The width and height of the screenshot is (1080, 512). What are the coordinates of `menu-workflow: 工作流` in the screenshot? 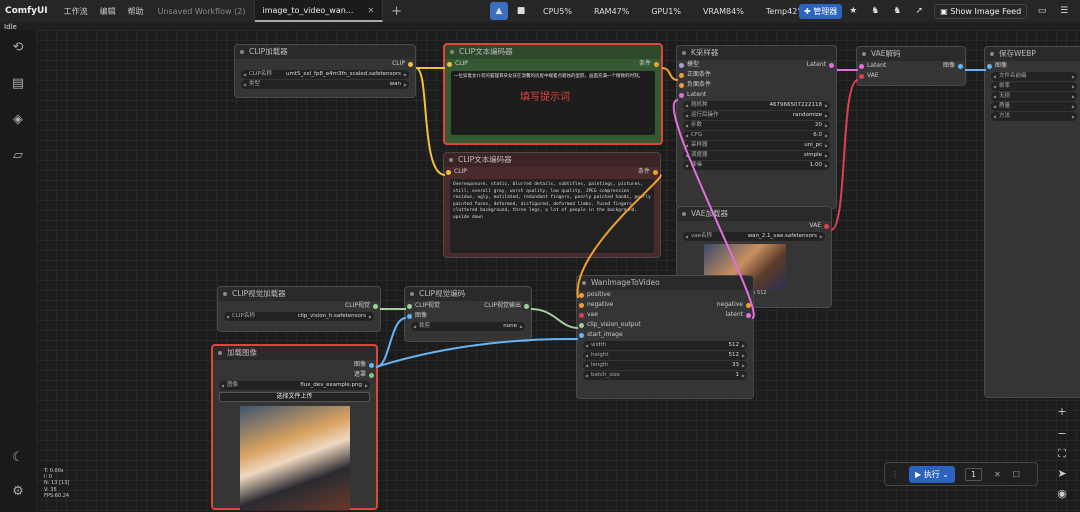 It's located at (76, 11).